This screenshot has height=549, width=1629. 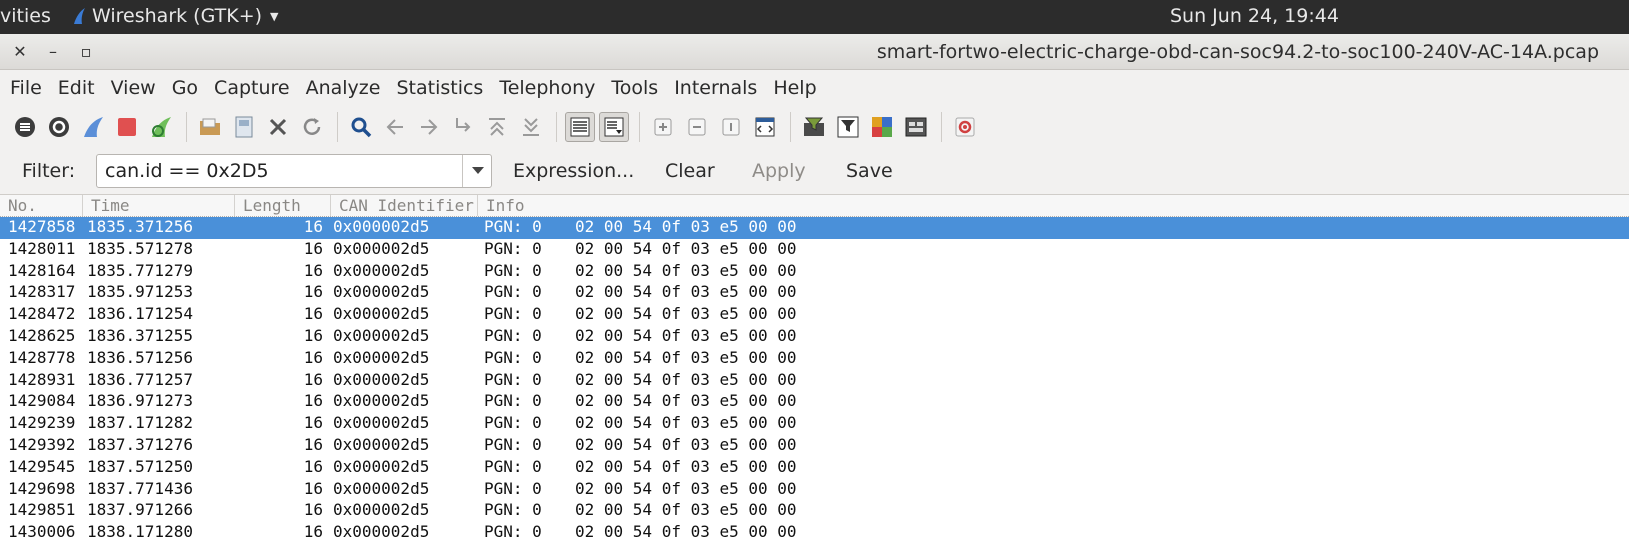 What do you see at coordinates (42, 488) in the screenshot?
I see `cell-no: 1429698` at bounding box center [42, 488].